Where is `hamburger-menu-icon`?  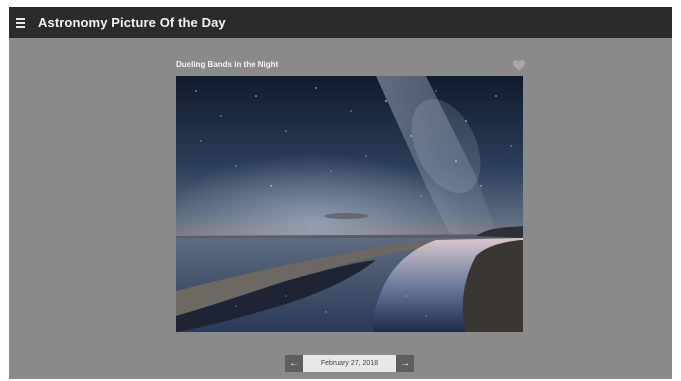
hamburger-menu-icon is located at coordinates (26, 23).